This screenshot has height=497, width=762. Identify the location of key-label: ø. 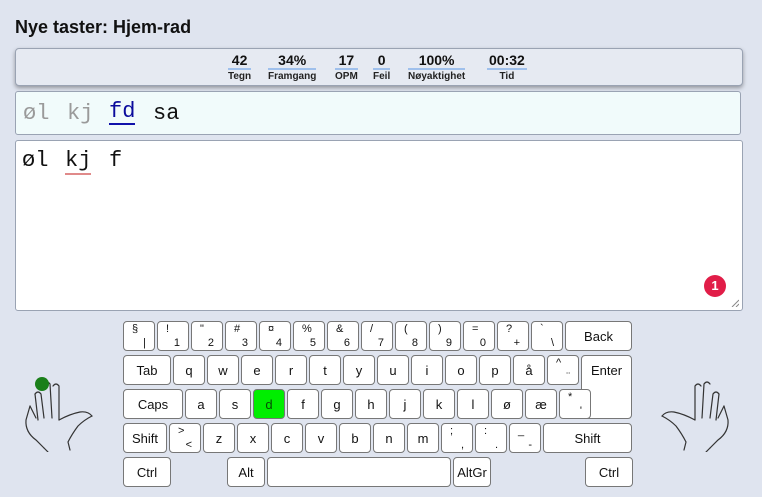
(507, 404).